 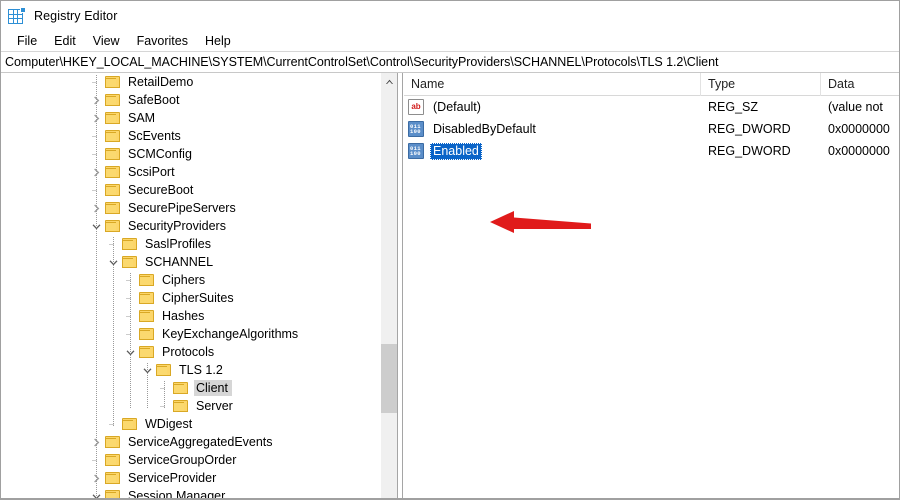 What do you see at coordinates (199, 226) in the screenshot?
I see `tree-node-securityproviders: SecurityProviders` at bounding box center [199, 226].